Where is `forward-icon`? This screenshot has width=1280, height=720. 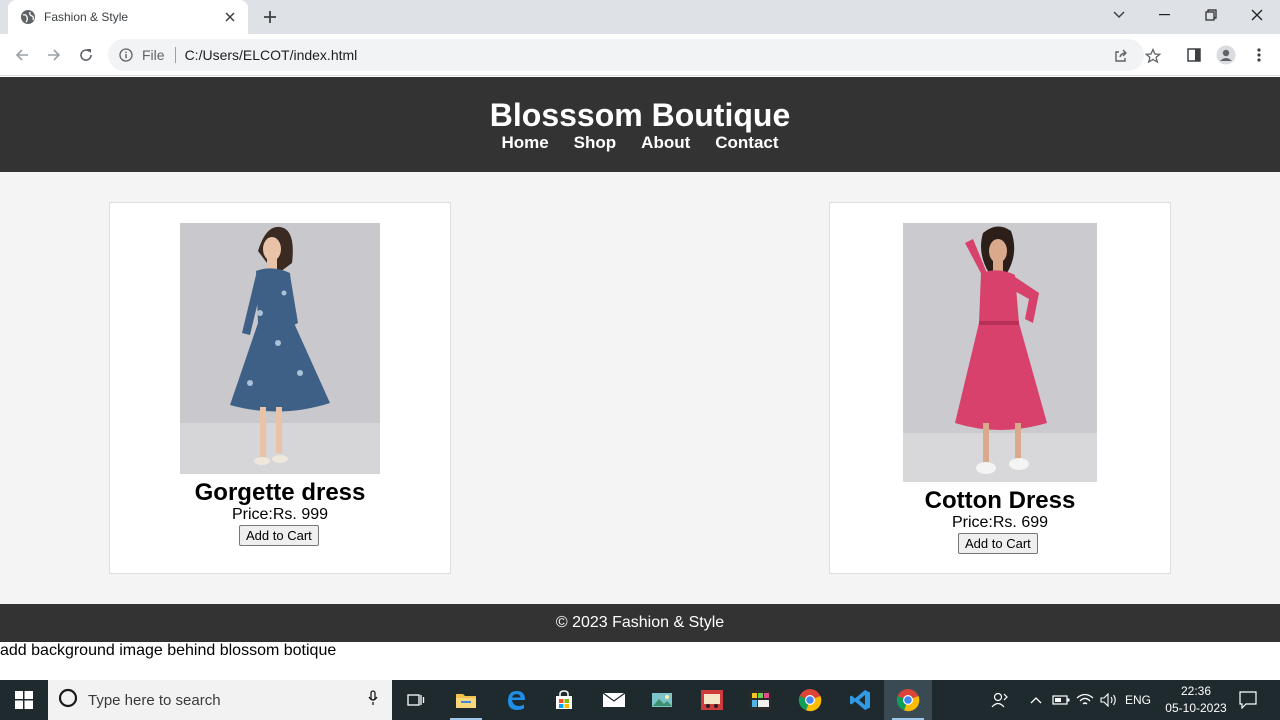 forward-icon is located at coordinates (54, 55).